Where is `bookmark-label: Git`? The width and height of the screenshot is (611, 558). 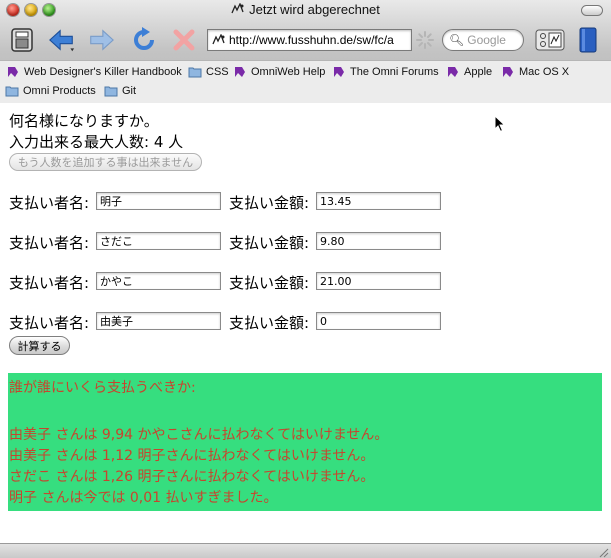 bookmark-label: Git is located at coordinates (129, 91).